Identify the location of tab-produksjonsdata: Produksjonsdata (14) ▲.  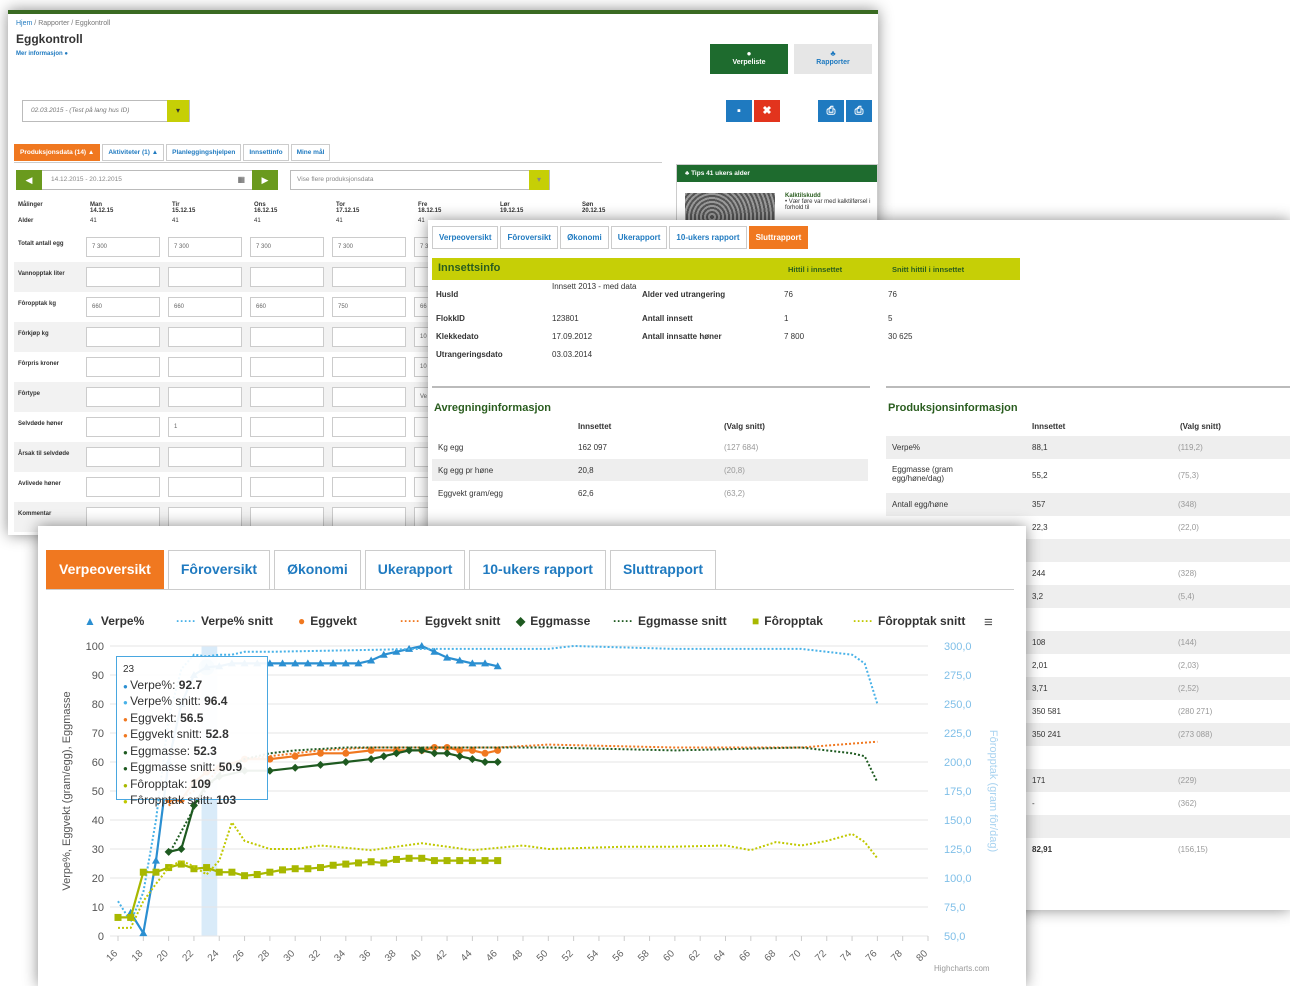
(57, 152).